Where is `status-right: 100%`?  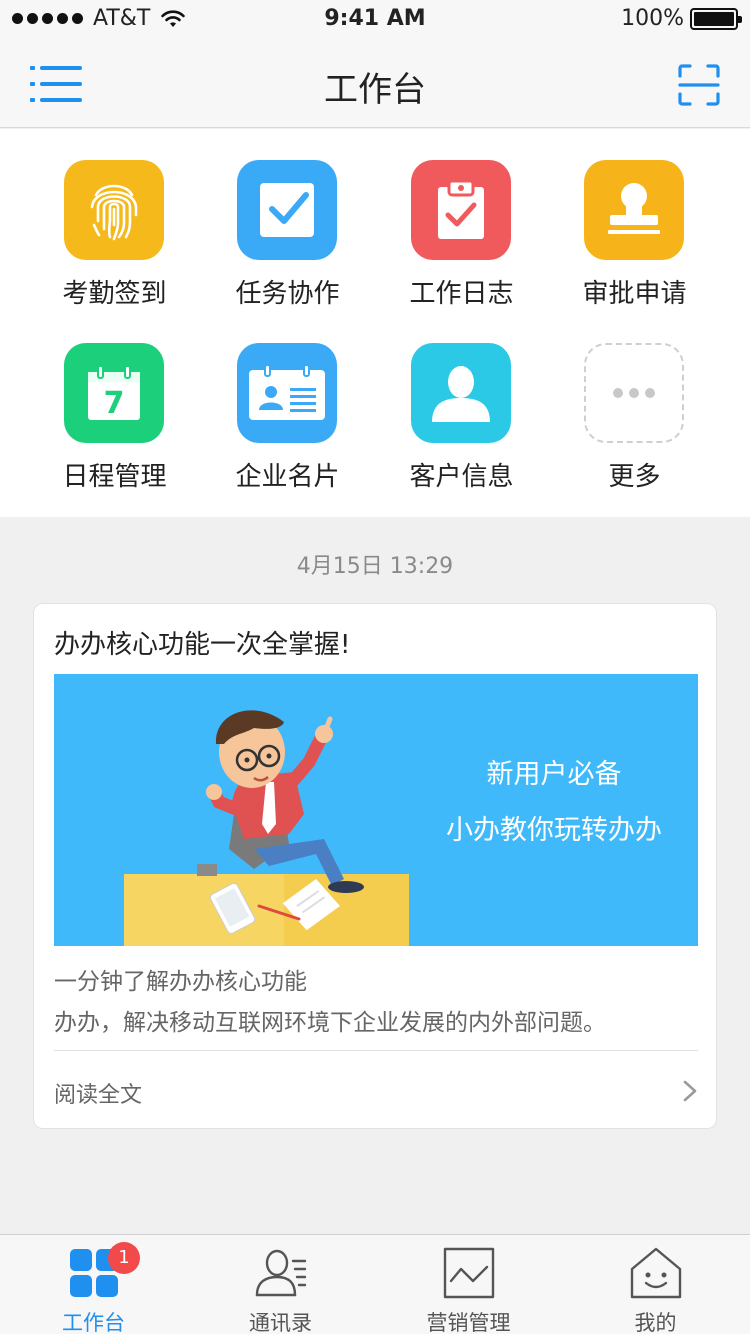 status-right: 100% is located at coordinates (681, 18).